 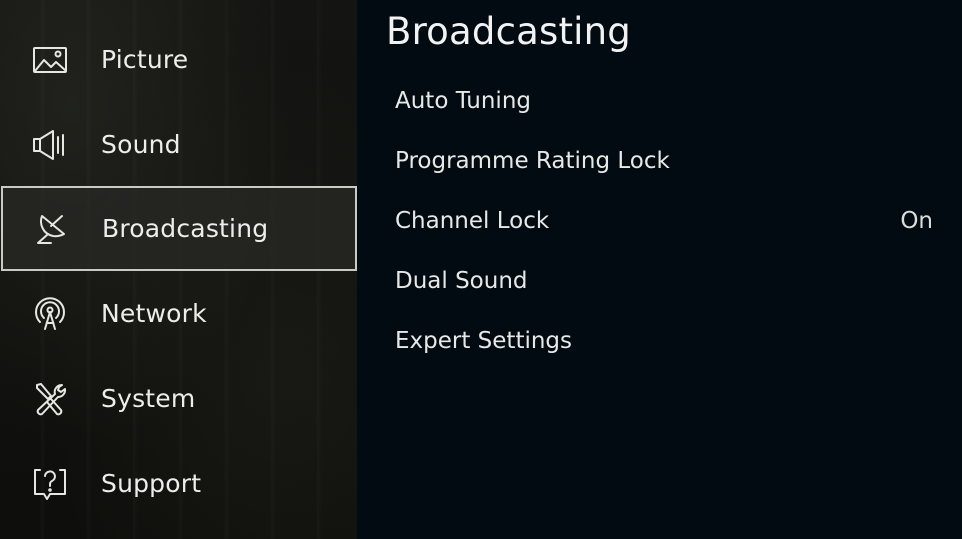 I want to click on option-dual-sound: Dual Sound, so click(x=659, y=281).